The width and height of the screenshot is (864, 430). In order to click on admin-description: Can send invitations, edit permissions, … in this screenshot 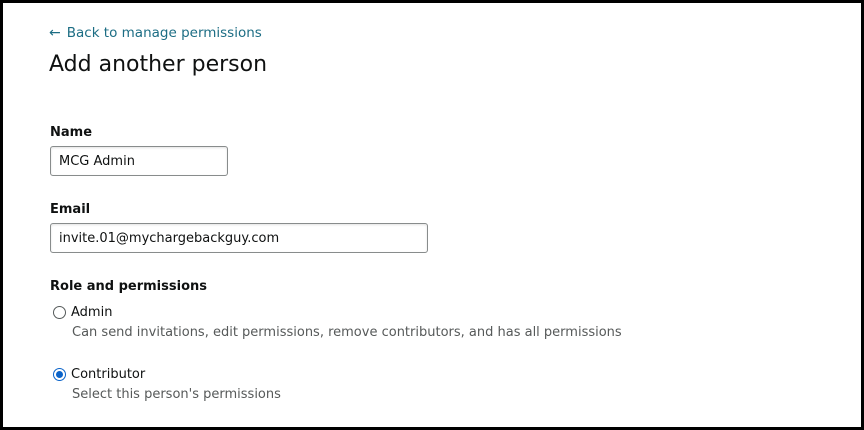, I will do `click(347, 332)`.